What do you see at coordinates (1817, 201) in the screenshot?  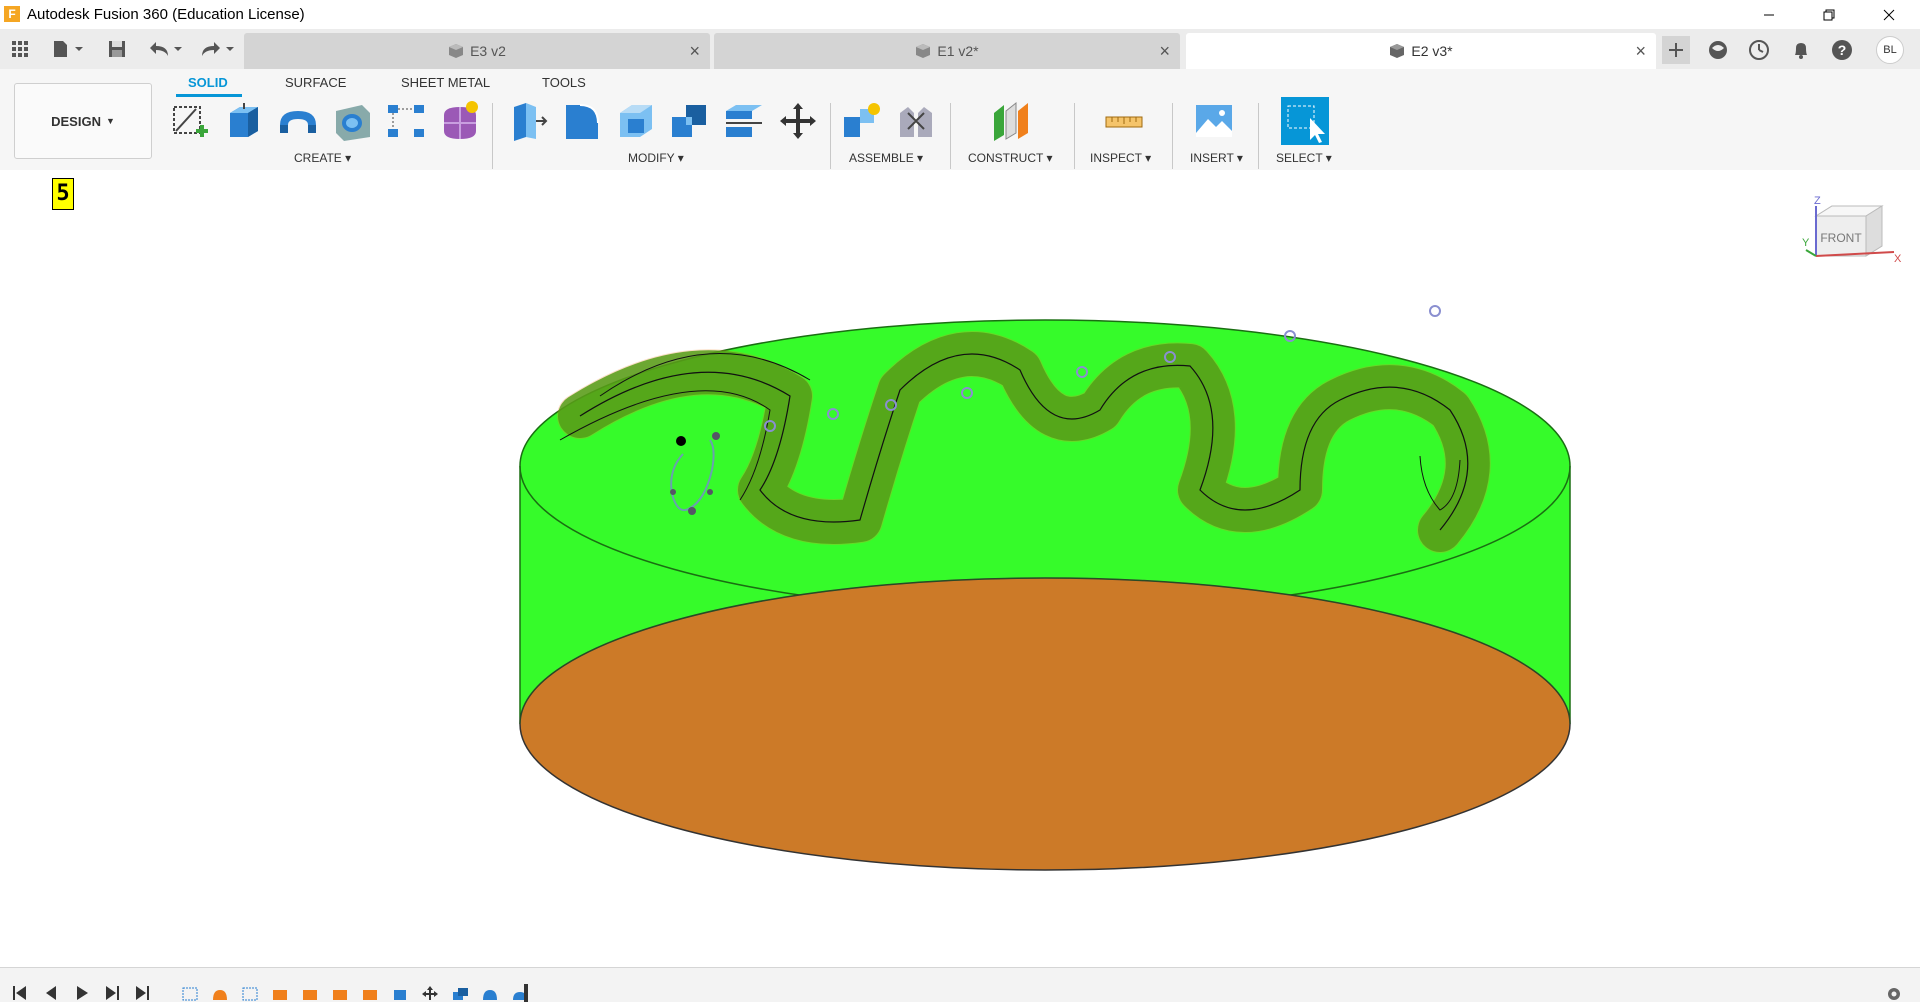 I see `z-axis-label: Z` at bounding box center [1817, 201].